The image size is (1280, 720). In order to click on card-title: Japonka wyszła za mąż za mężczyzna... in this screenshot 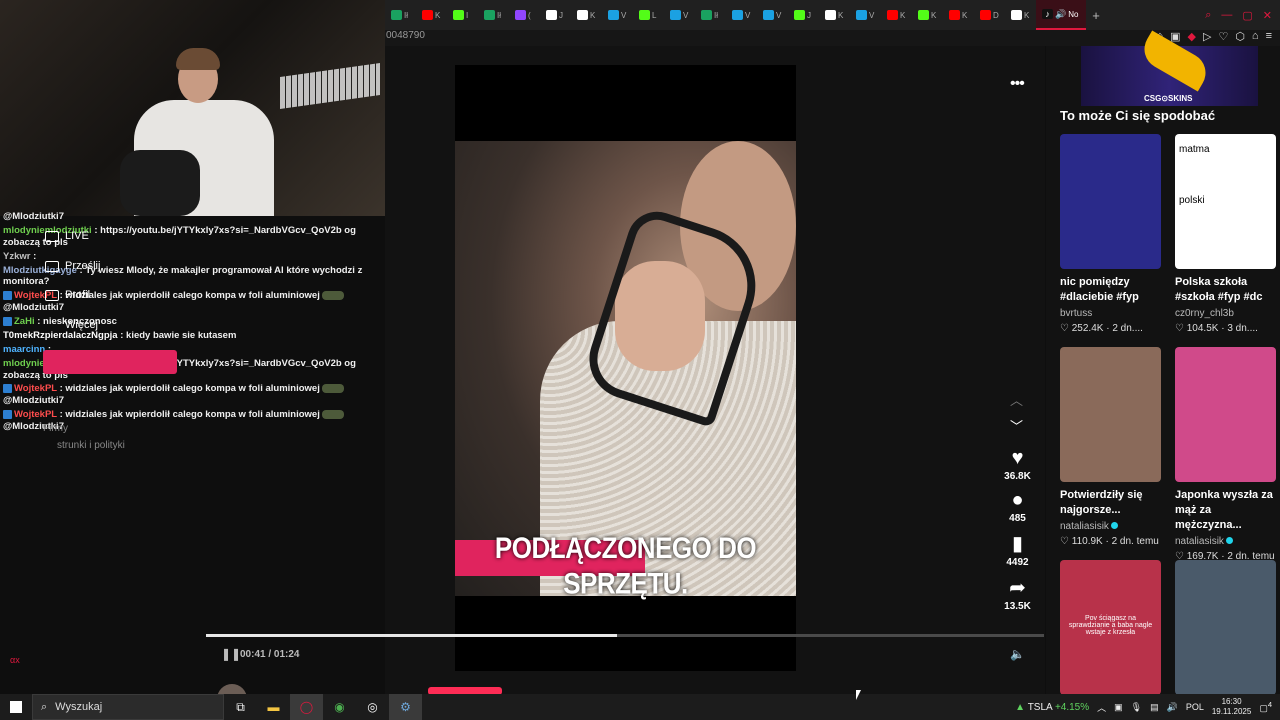, I will do `click(1225, 510)`.